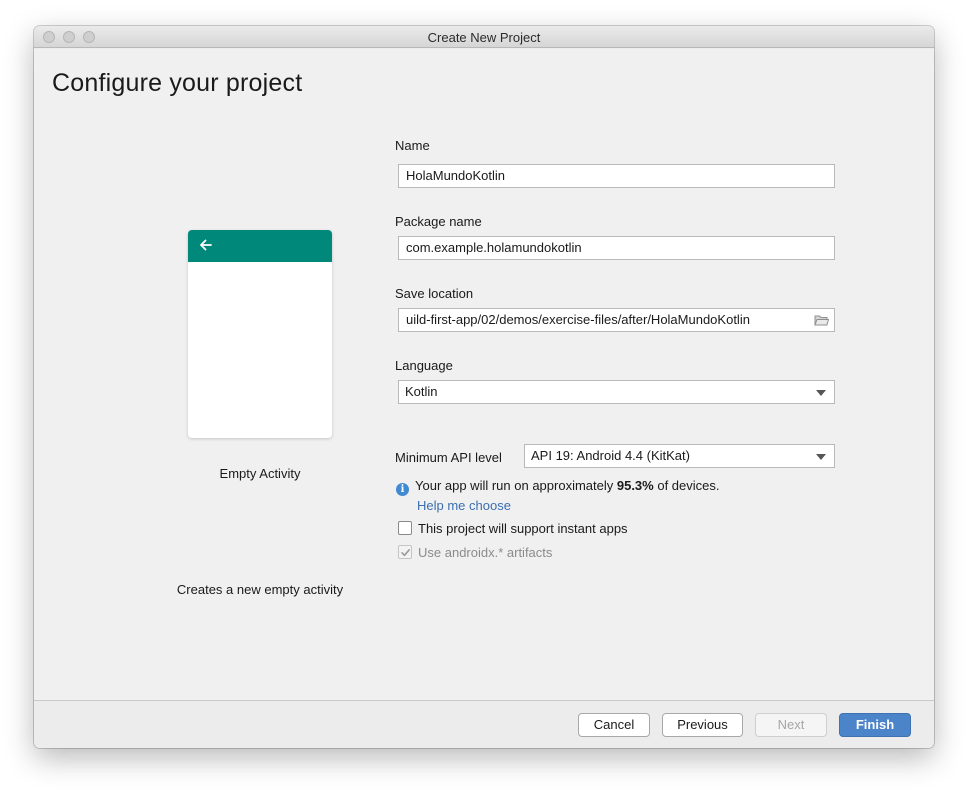  What do you see at coordinates (260, 334) in the screenshot?
I see `activity-preview` at bounding box center [260, 334].